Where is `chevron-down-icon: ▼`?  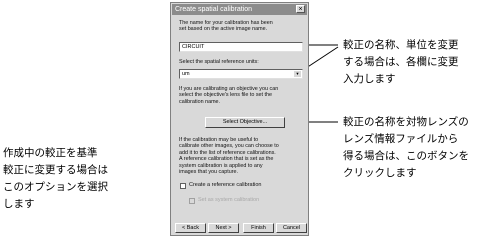
chevron-down-icon: ▼ is located at coordinates (297, 74).